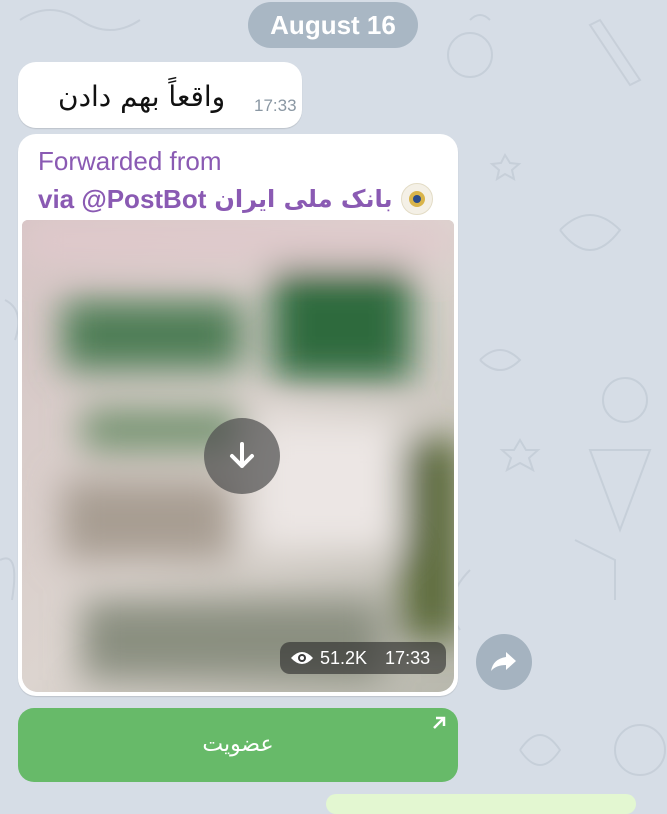  What do you see at coordinates (344, 657) in the screenshot?
I see `view-count: 51.2K` at bounding box center [344, 657].